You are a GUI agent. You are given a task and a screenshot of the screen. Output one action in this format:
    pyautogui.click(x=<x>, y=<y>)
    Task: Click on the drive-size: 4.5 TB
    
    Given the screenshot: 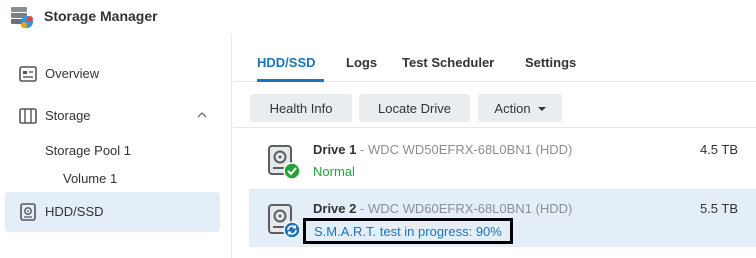 What is the action you would take?
    pyautogui.click(x=718, y=149)
    